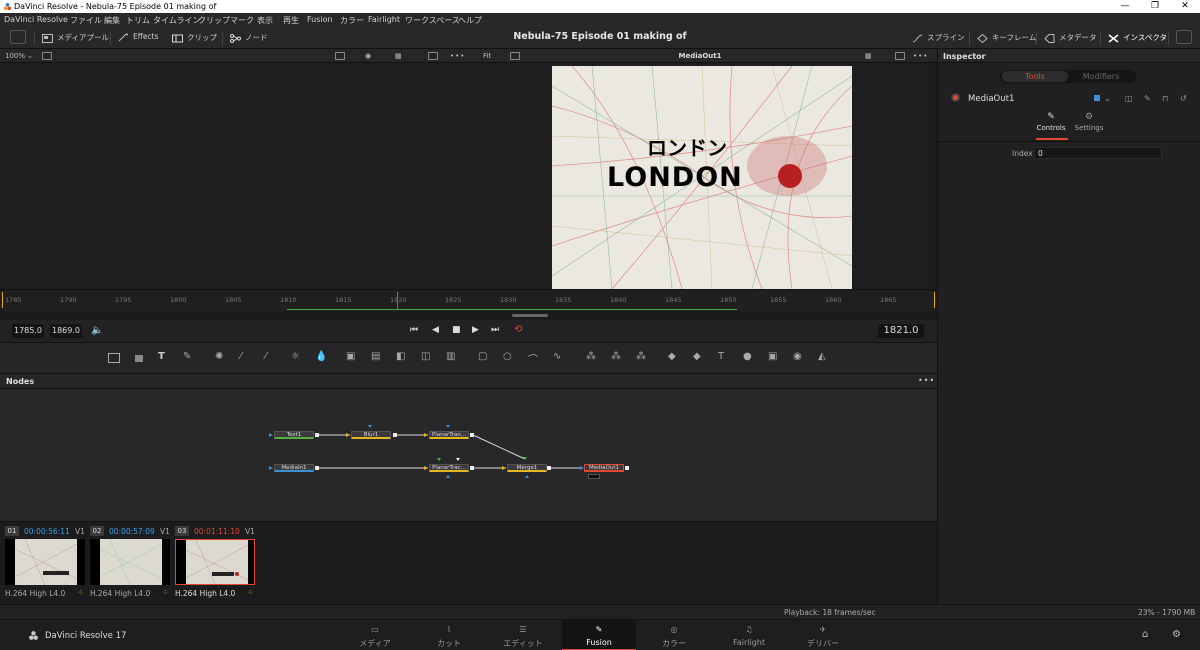 The height and width of the screenshot is (650, 1200). What do you see at coordinates (189, 356) in the screenshot?
I see `brush-tool-icon: ✎` at bounding box center [189, 356].